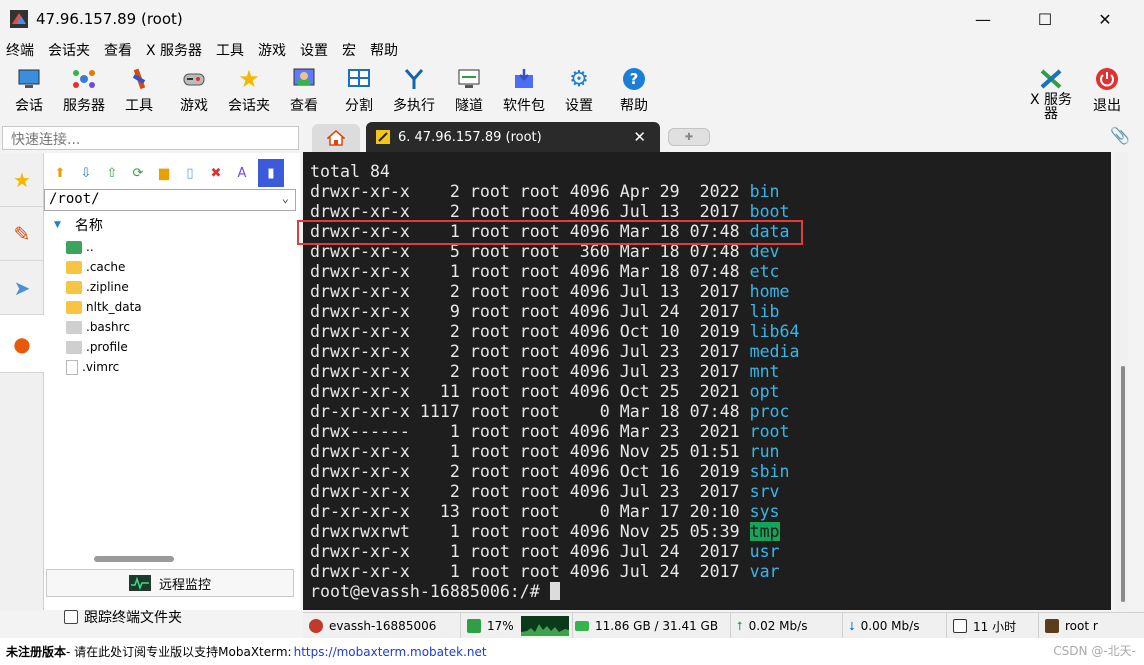 The width and height of the screenshot is (1144, 665). What do you see at coordinates (104, 307) in the screenshot?
I see `list-item: nltk_data` at bounding box center [104, 307].